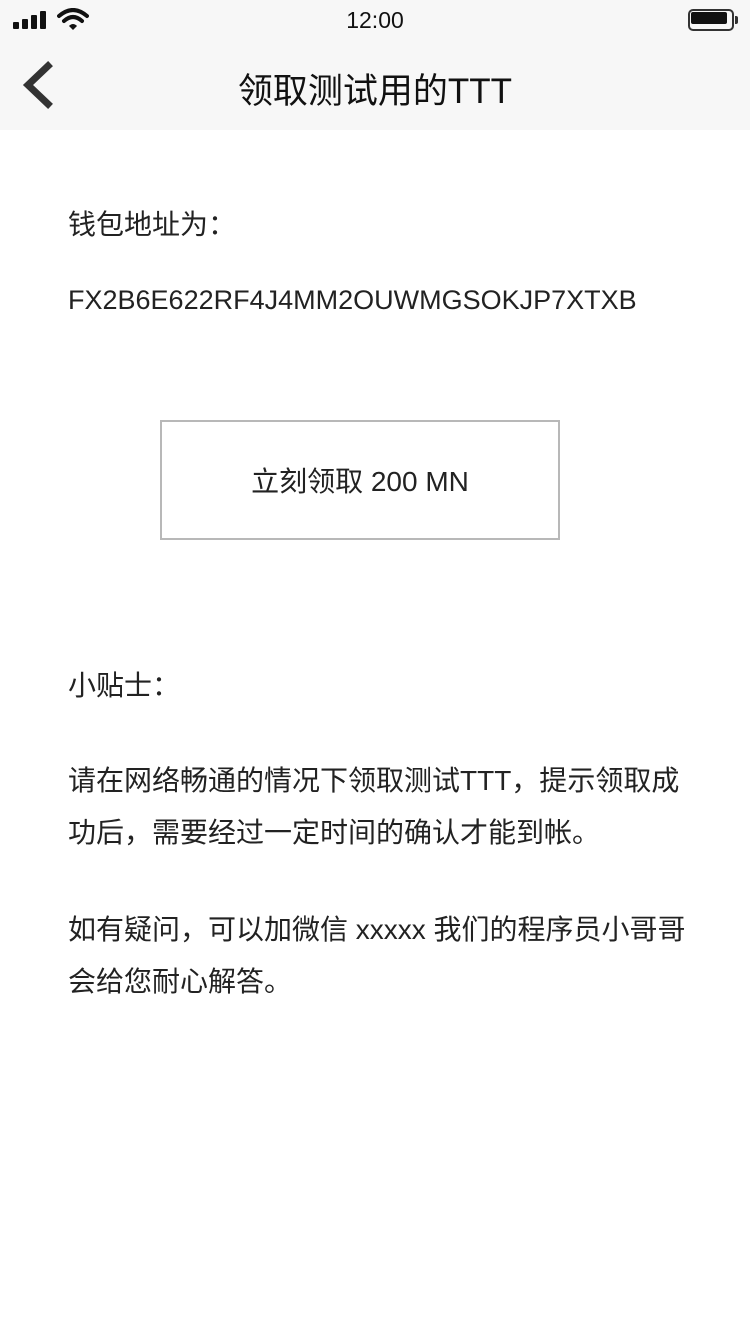 Image resolution: width=750 pixels, height=1334 pixels. Describe the element at coordinates (124, 685) in the screenshot. I see `tips-title: 小贴士：` at that location.